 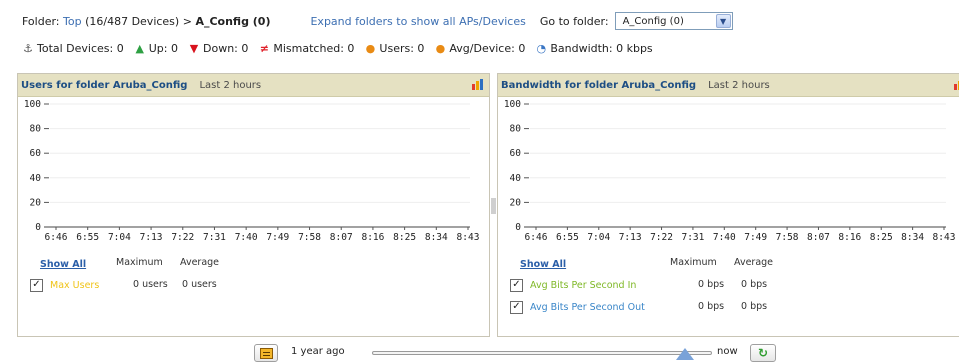 I want to click on refresh-button: ↻, so click(x=763, y=353).